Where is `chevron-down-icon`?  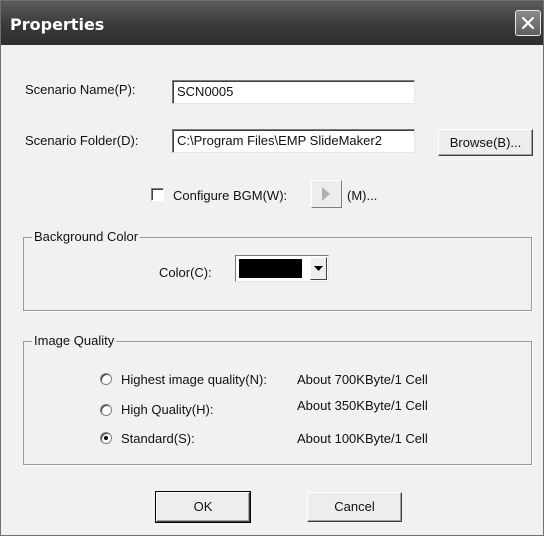
chevron-down-icon is located at coordinates (318, 268).